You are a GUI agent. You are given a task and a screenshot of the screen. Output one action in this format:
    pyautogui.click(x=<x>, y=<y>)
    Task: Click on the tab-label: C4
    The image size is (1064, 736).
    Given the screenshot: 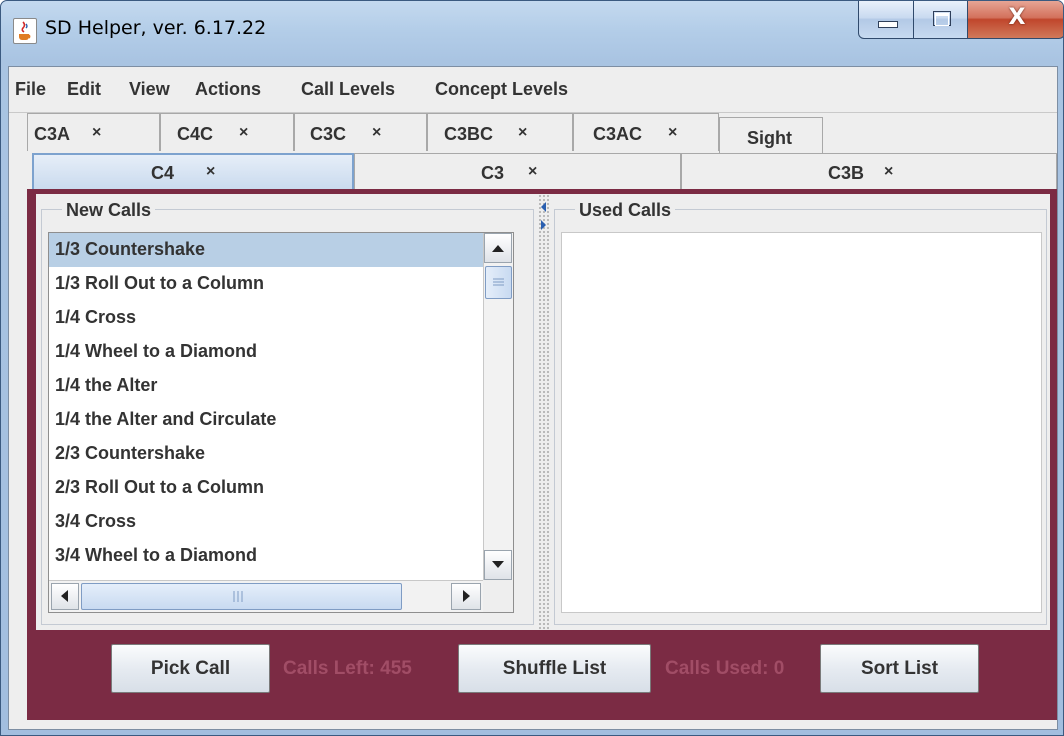 What is the action you would take?
    pyautogui.click(x=163, y=173)
    